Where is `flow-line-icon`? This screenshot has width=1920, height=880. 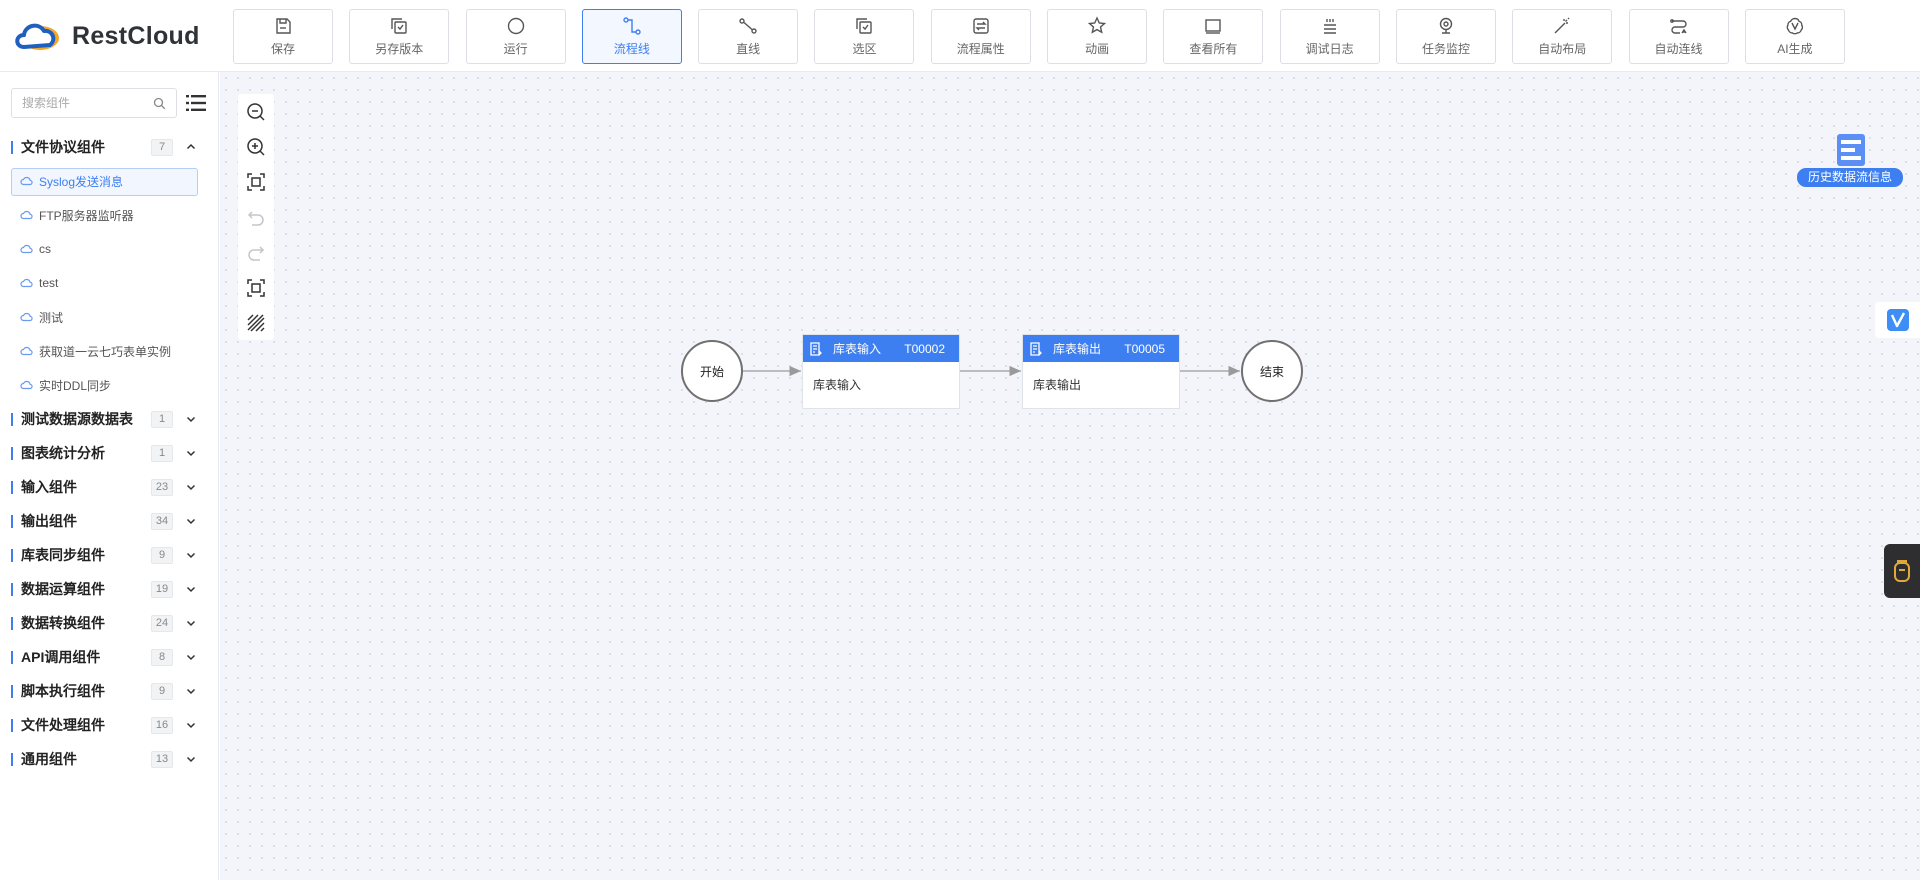
flow-line-icon is located at coordinates (632, 26).